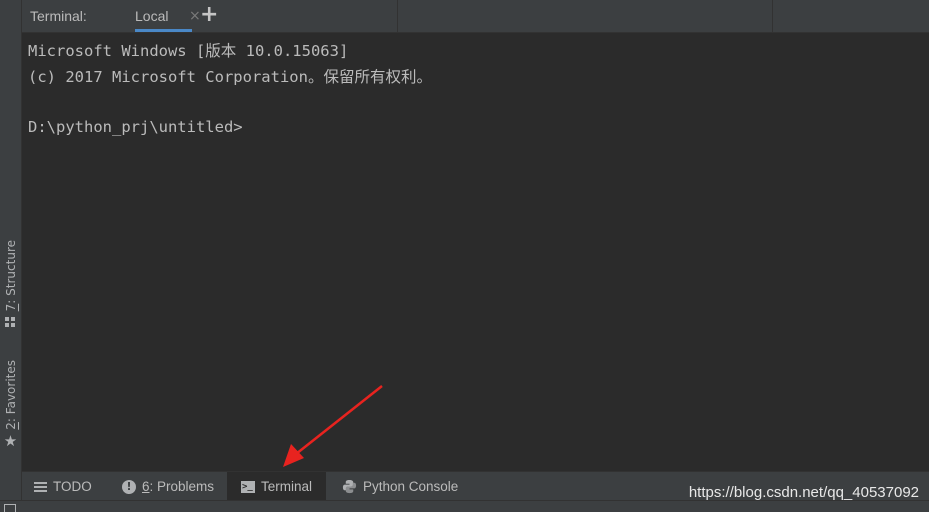 The image size is (929, 512). Describe the element at coordinates (58, 16) in the screenshot. I see `terminal-title: Terminal:` at that location.